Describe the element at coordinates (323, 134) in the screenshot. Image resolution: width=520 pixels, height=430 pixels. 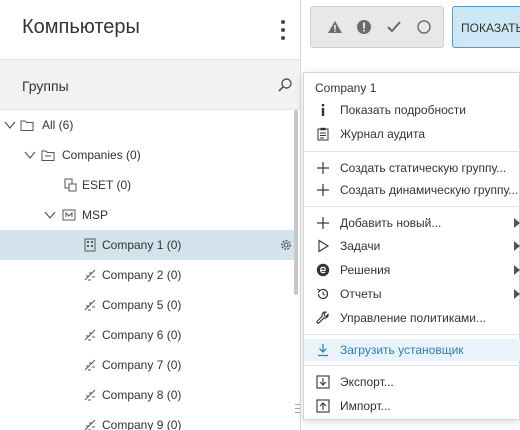
I see `audit-log-icon` at that location.